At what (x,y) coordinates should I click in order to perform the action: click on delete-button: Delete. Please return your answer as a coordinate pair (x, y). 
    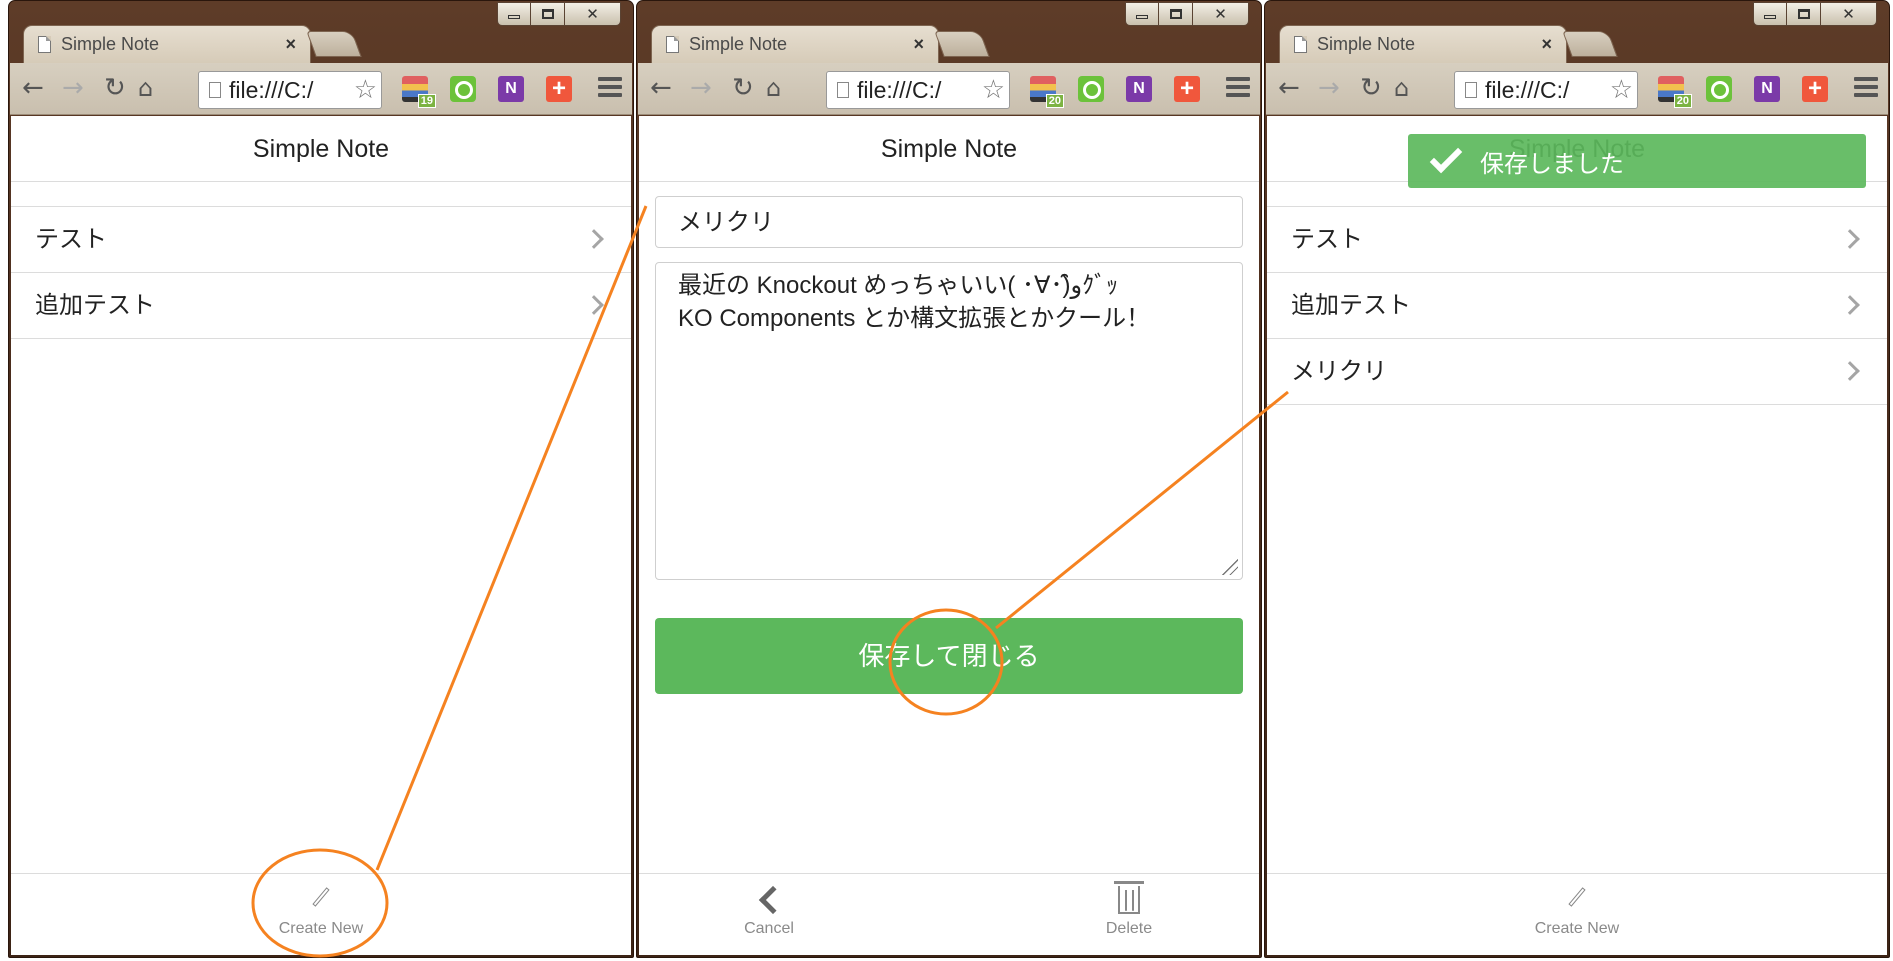
    Looking at the image, I should click on (1129, 914).